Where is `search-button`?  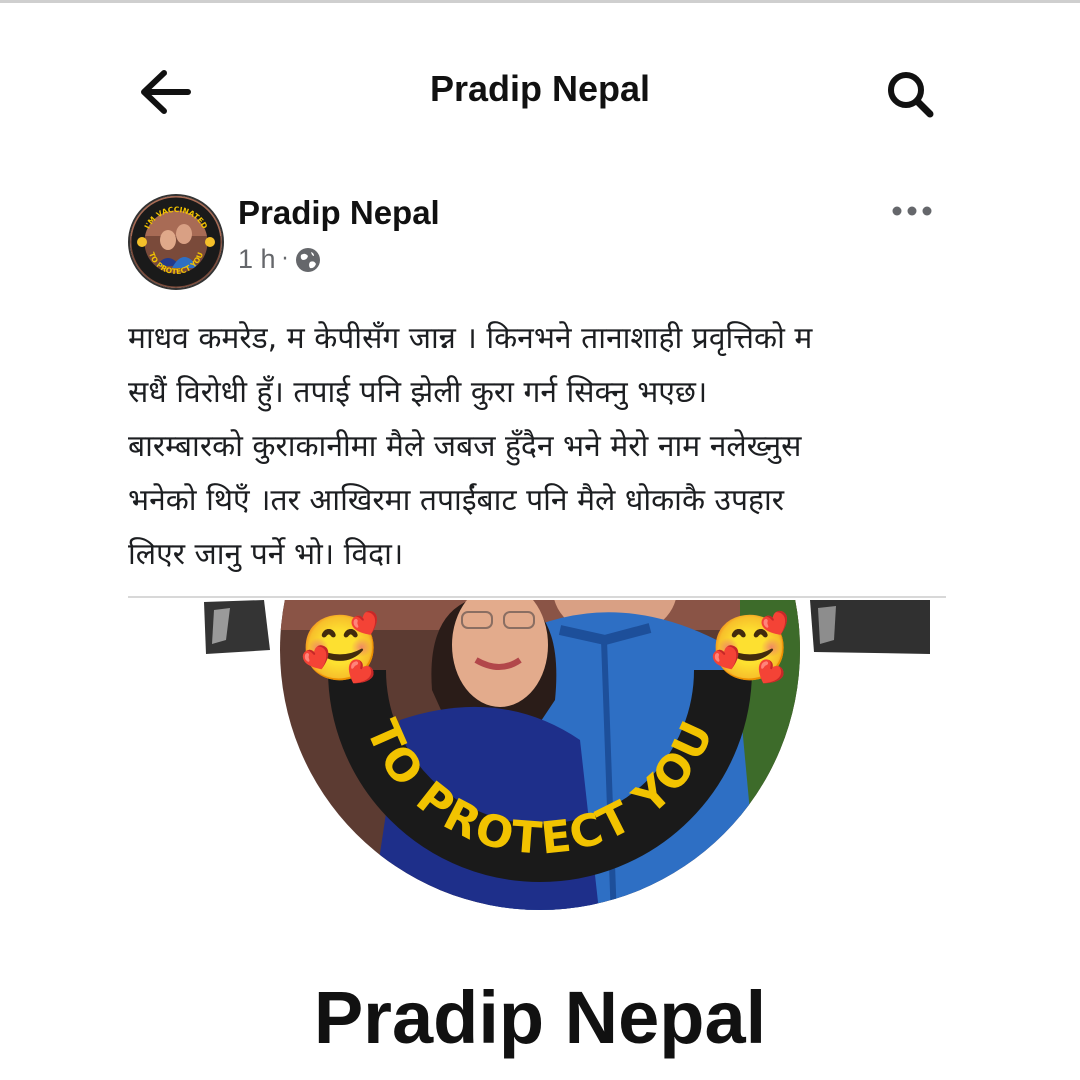 search-button is located at coordinates (912, 94).